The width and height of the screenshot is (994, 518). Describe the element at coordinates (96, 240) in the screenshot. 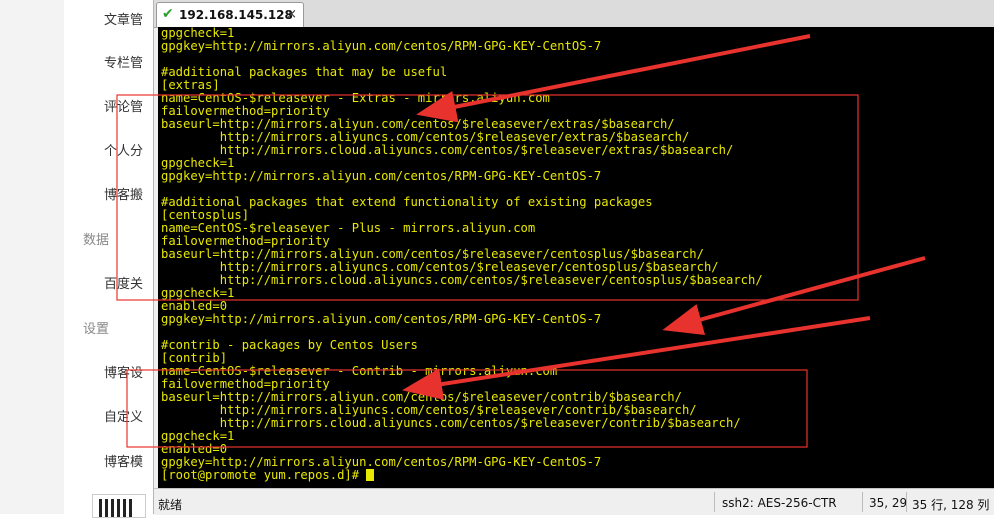

I see `sidebar-section-data: 数据` at that location.